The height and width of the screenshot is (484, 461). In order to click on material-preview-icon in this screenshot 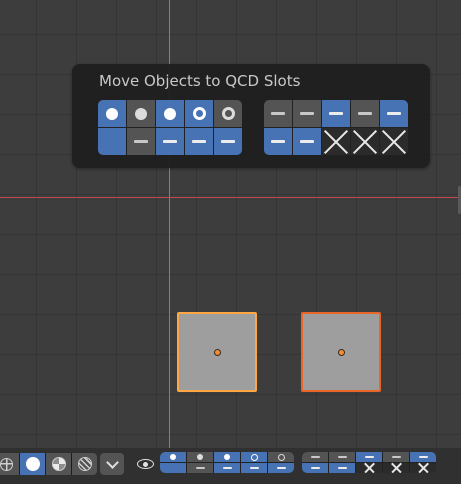, I will do `click(58, 464)`.